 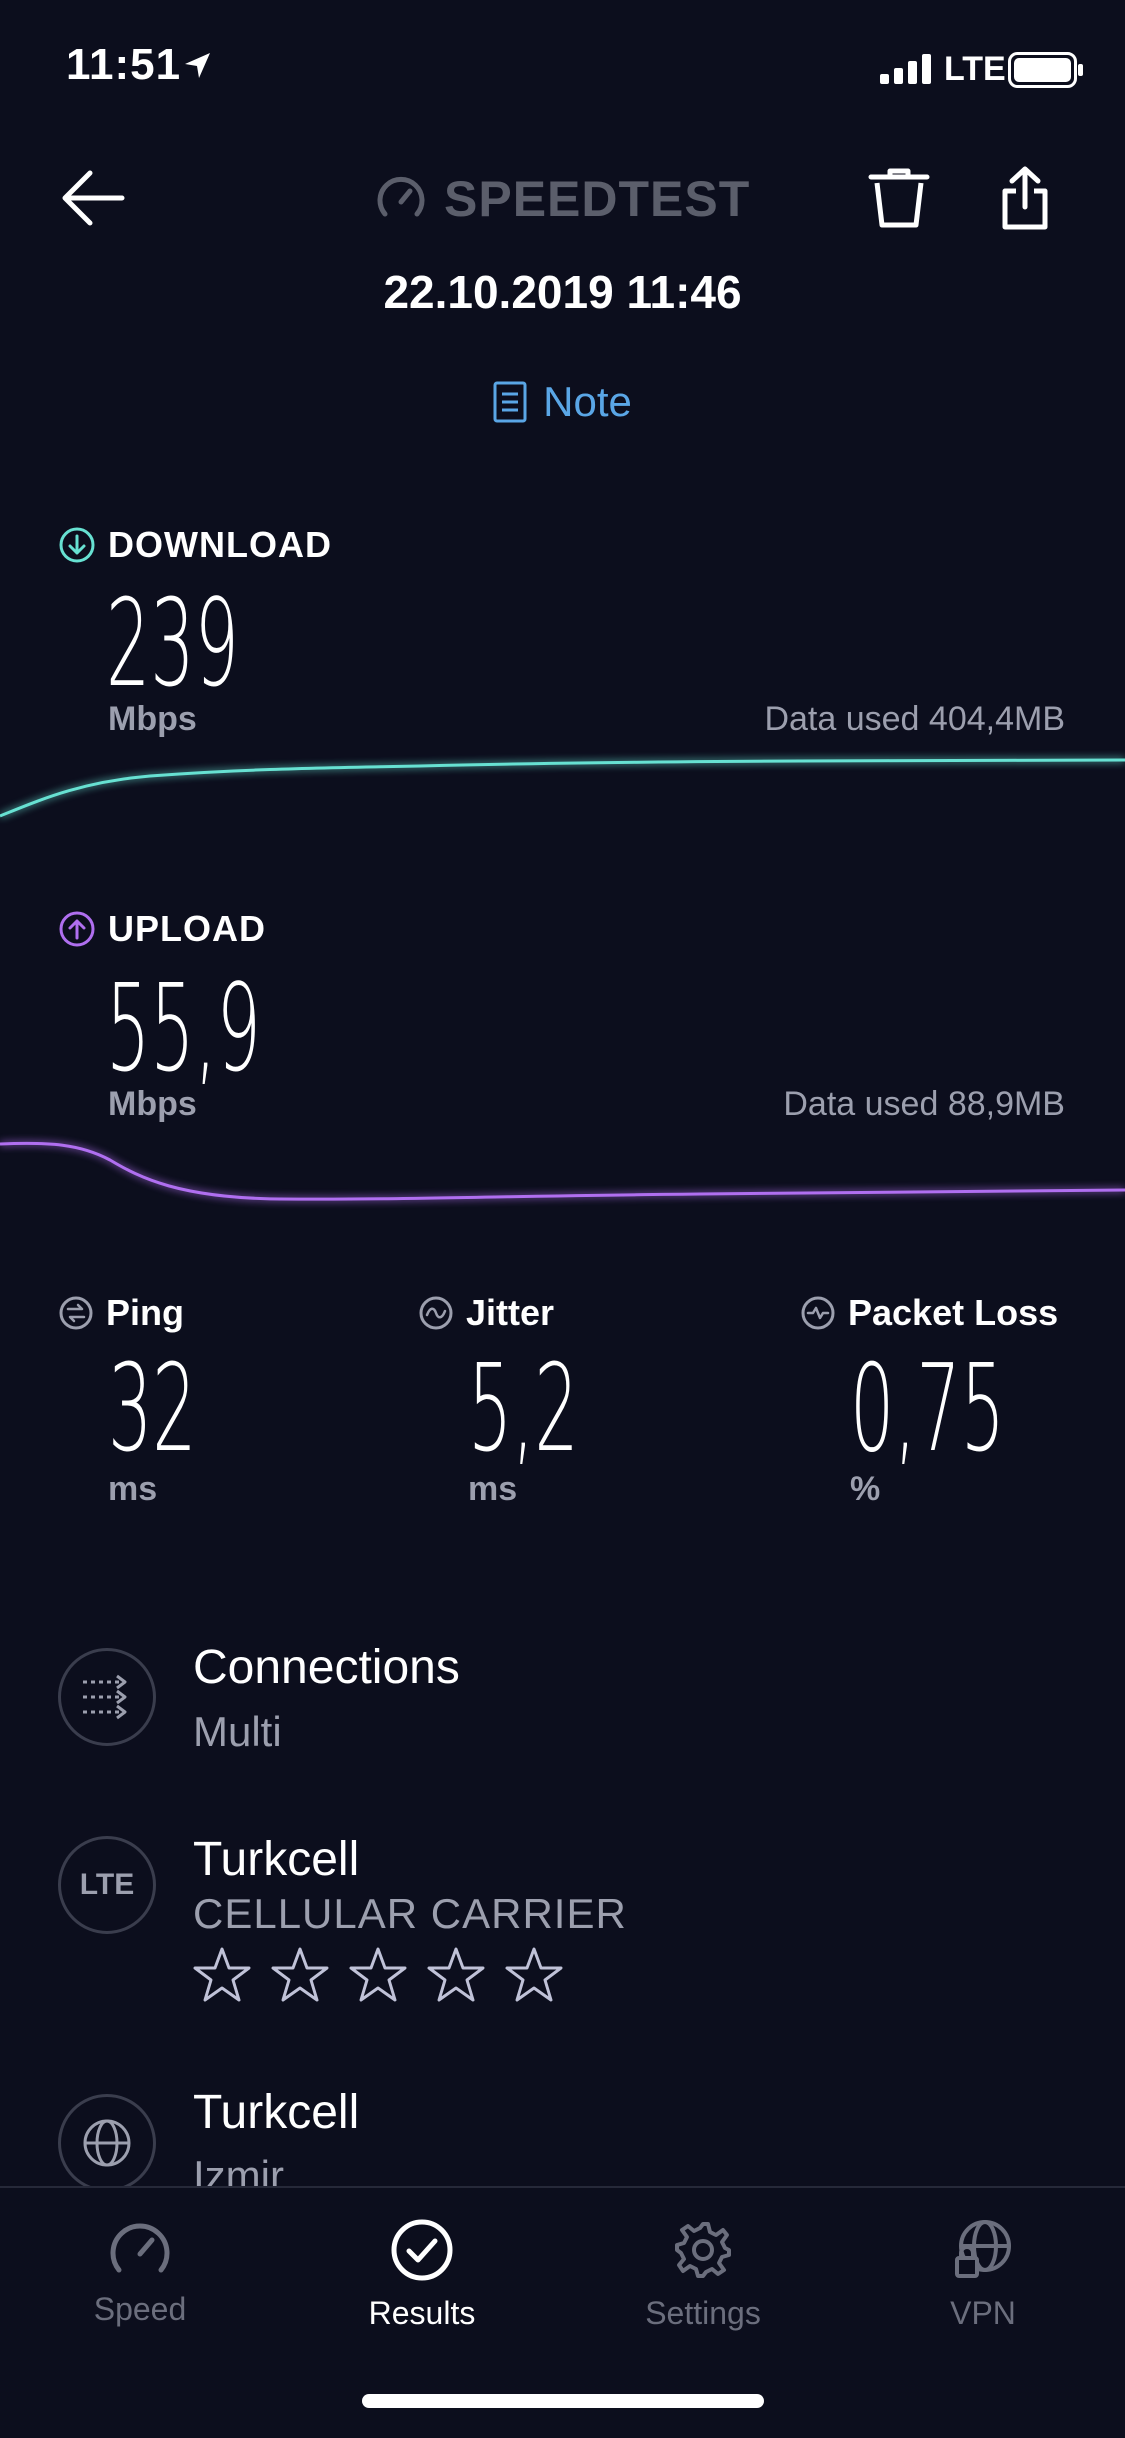 What do you see at coordinates (562, 292) in the screenshot?
I see `test-date: 22.10.2019 11:46` at bounding box center [562, 292].